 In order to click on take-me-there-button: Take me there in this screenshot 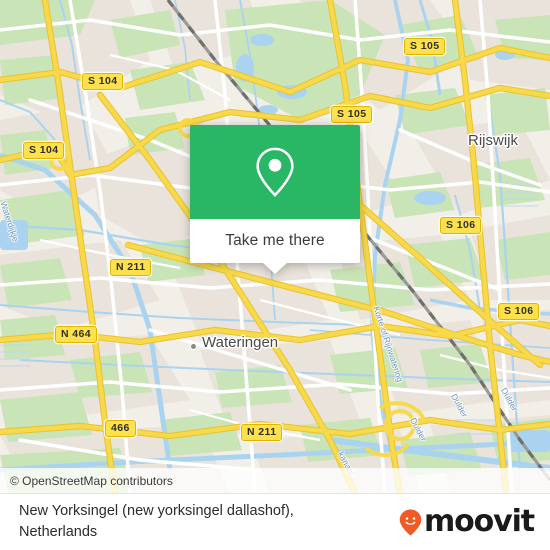, I will do `click(275, 246)`.